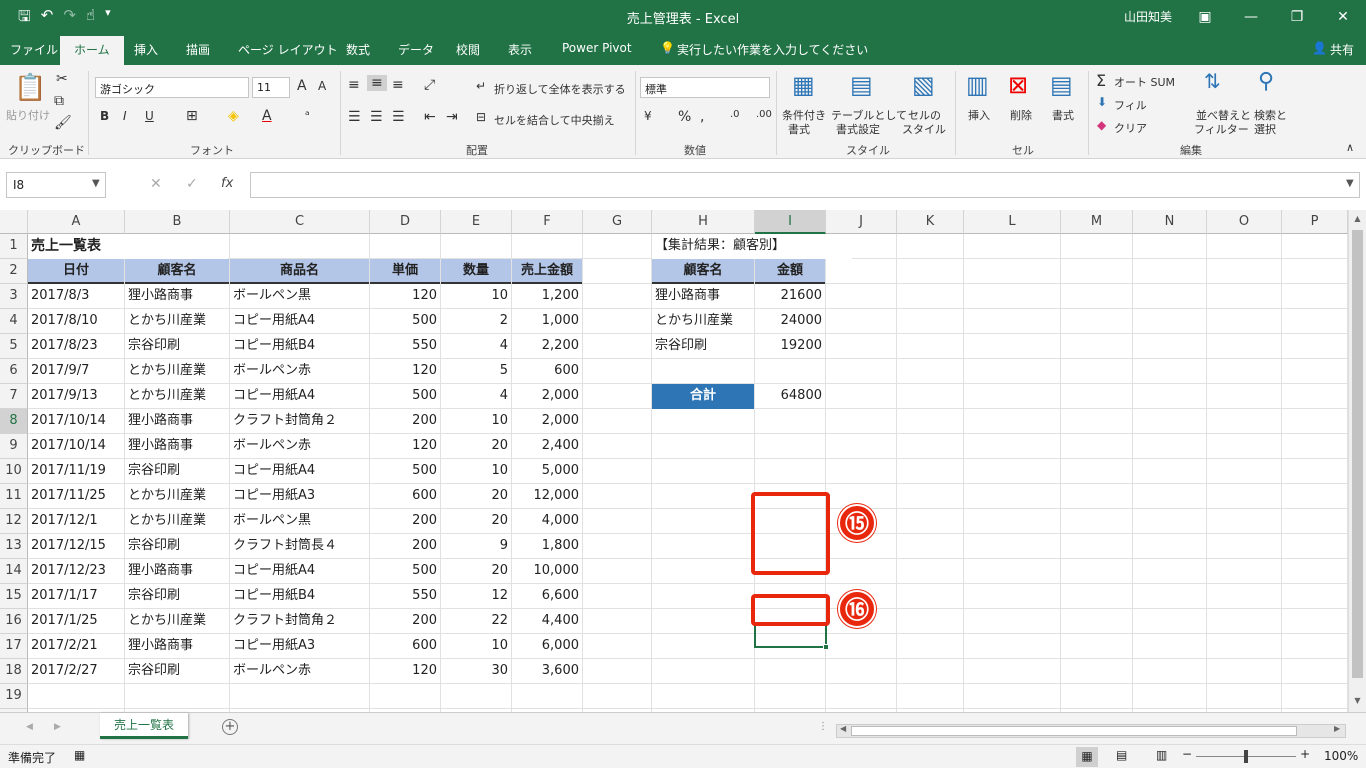  What do you see at coordinates (28, 115) in the screenshot?
I see `paste-button: 貼り付け` at bounding box center [28, 115].